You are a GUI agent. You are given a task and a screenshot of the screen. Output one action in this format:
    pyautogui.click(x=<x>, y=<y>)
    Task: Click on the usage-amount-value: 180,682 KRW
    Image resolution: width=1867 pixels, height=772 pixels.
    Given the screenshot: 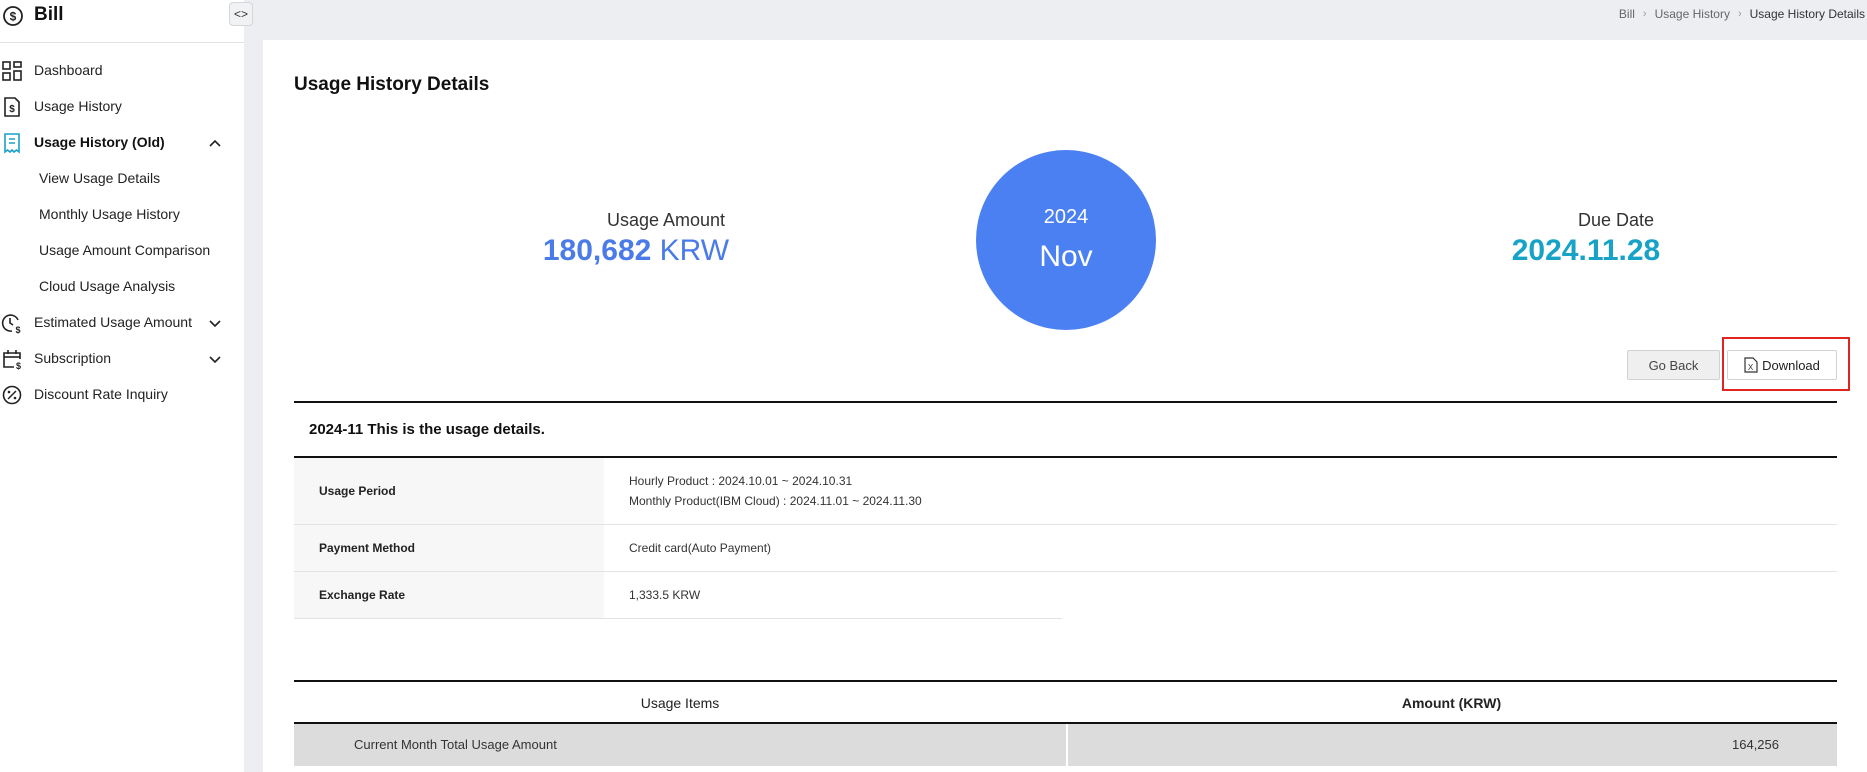 What is the action you would take?
    pyautogui.click(x=636, y=251)
    